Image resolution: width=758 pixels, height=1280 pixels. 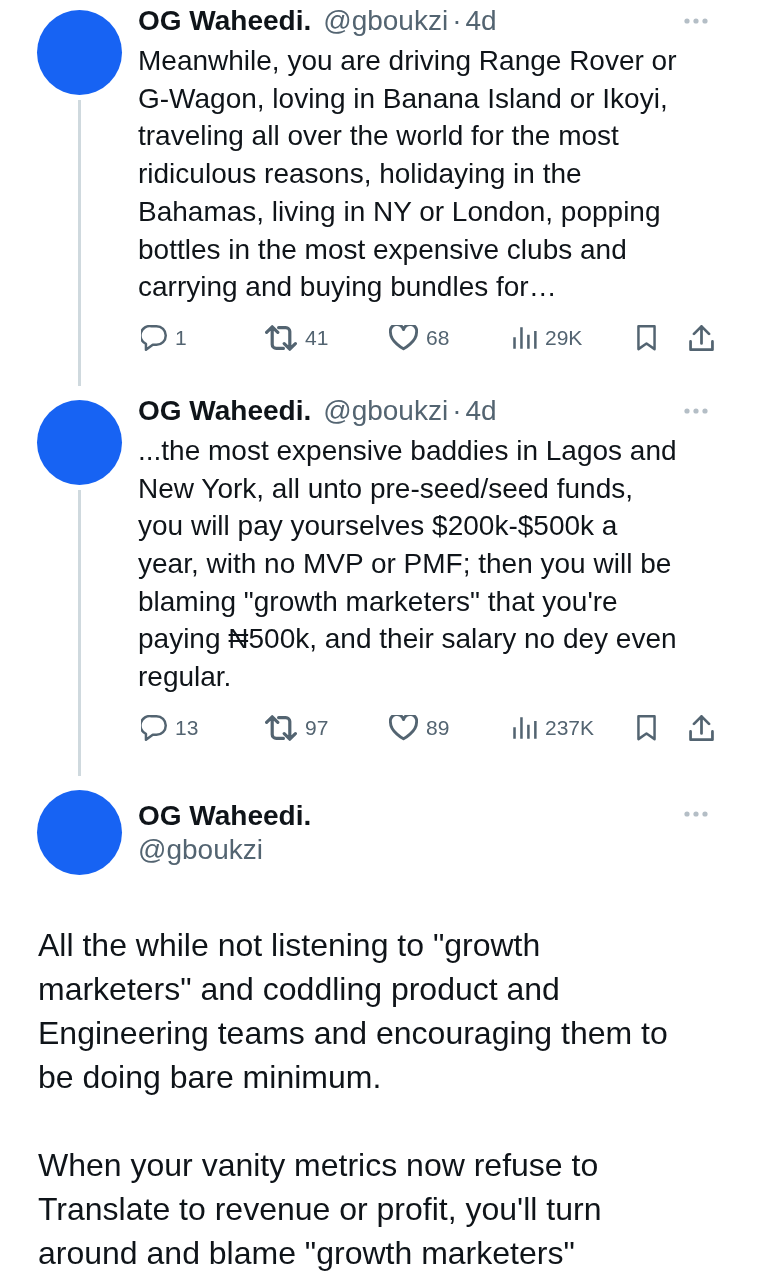 What do you see at coordinates (575, 337) in the screenshot?
I see `views-button: 29K` at bounding box center [575, 337].